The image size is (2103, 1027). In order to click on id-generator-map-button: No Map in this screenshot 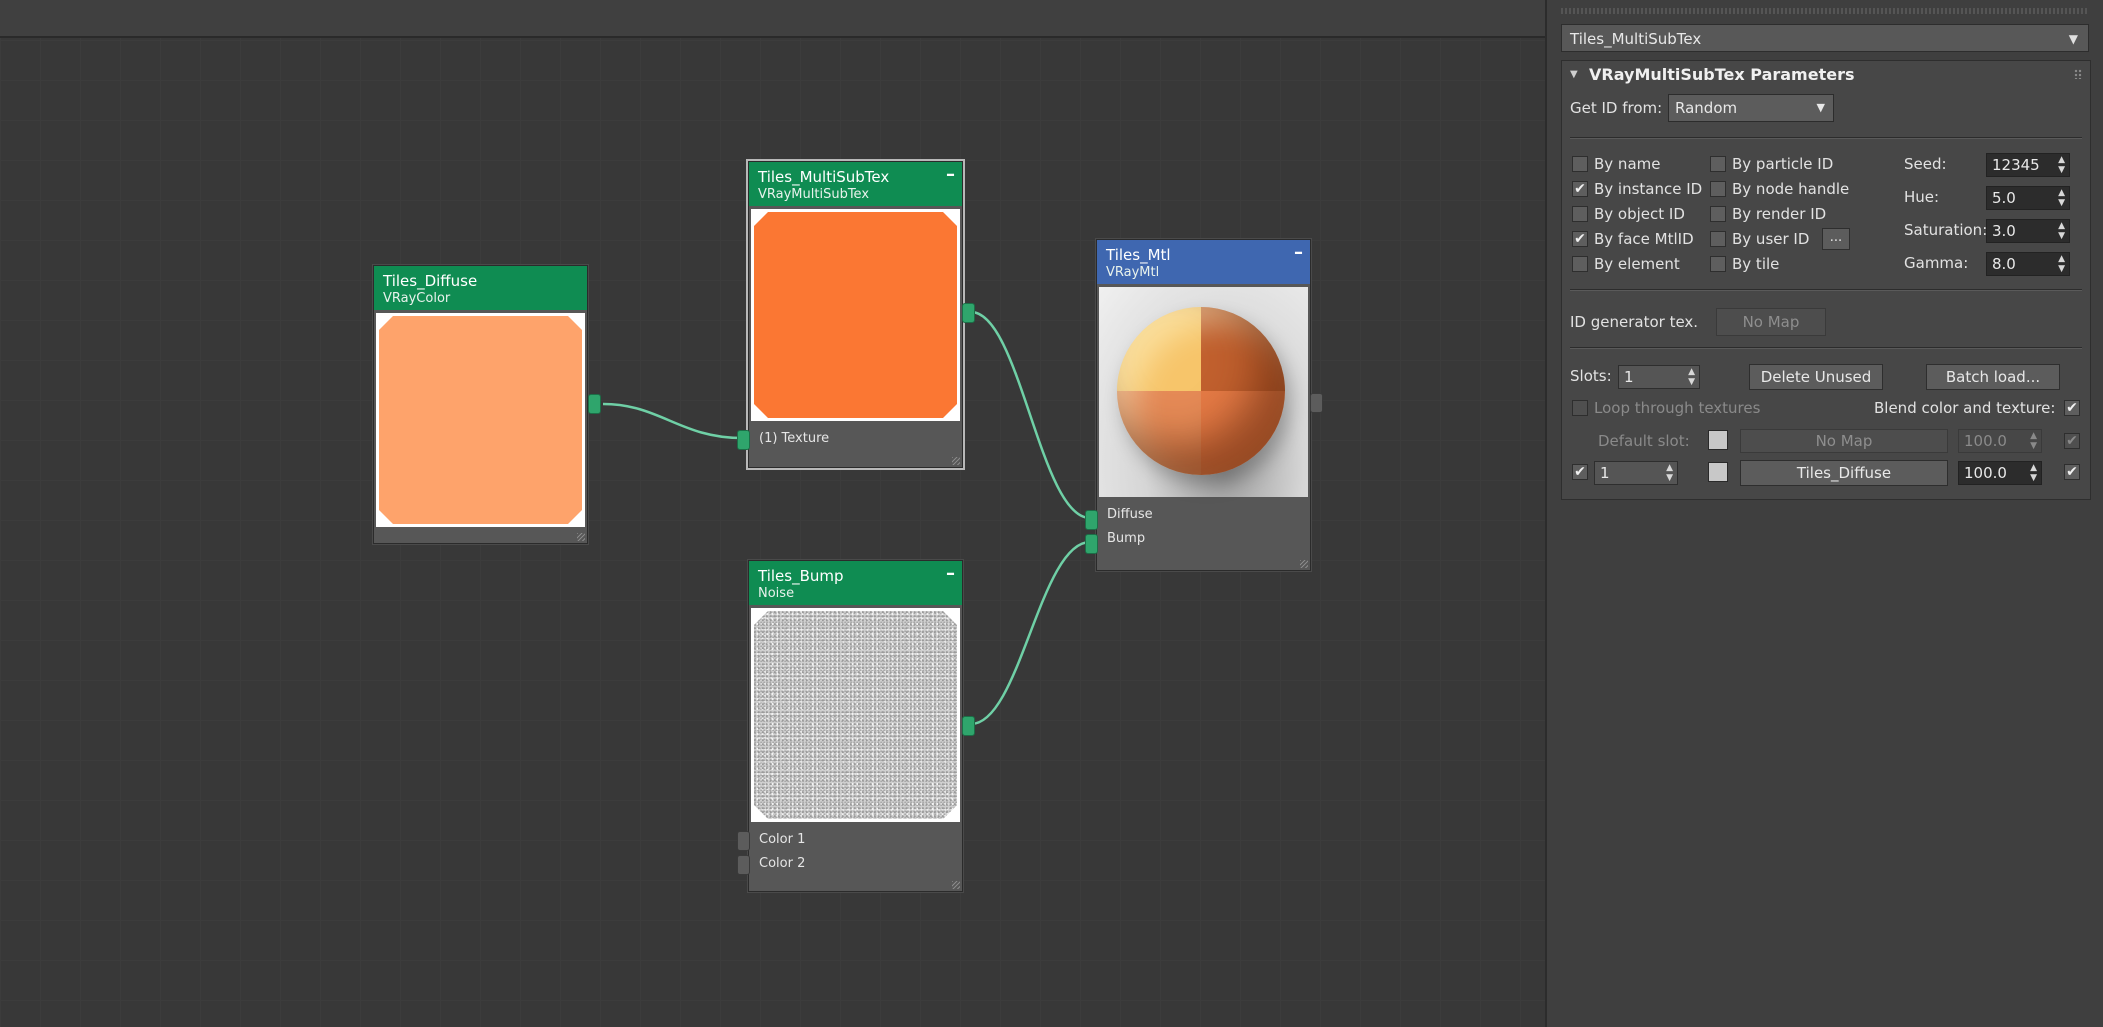, I will do `click(1771, 322)`.